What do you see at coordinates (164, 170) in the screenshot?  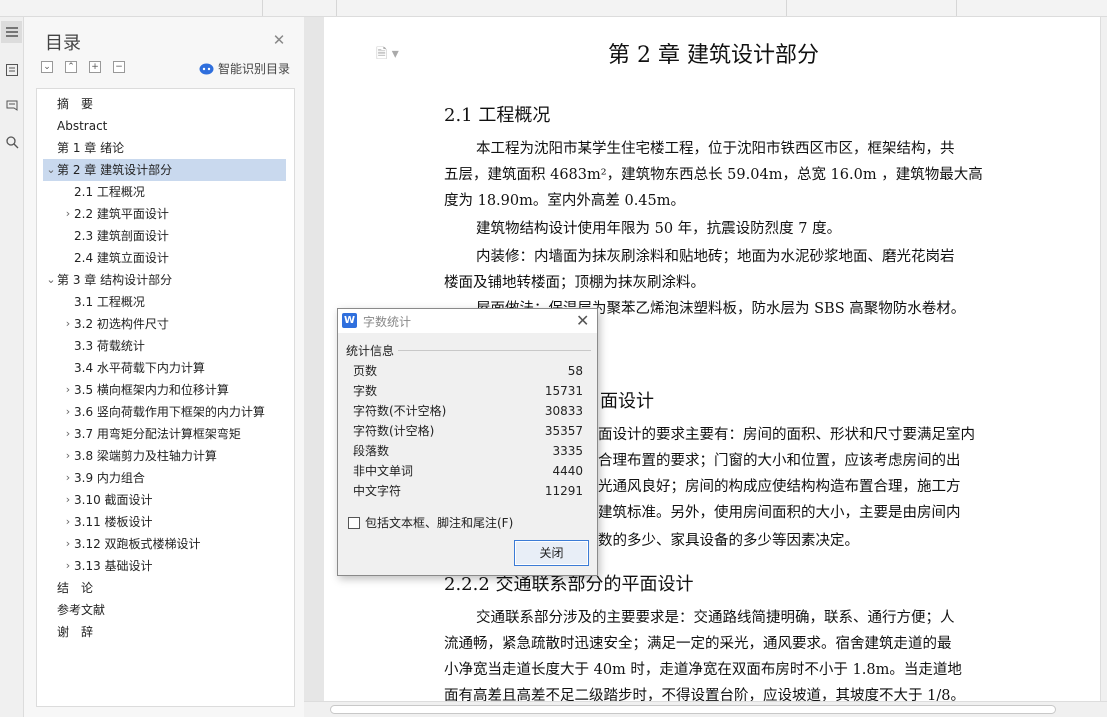 I see `outline-item: ⌄ 第 2 章 建筑设计部分` at bounding box center [164, 170].